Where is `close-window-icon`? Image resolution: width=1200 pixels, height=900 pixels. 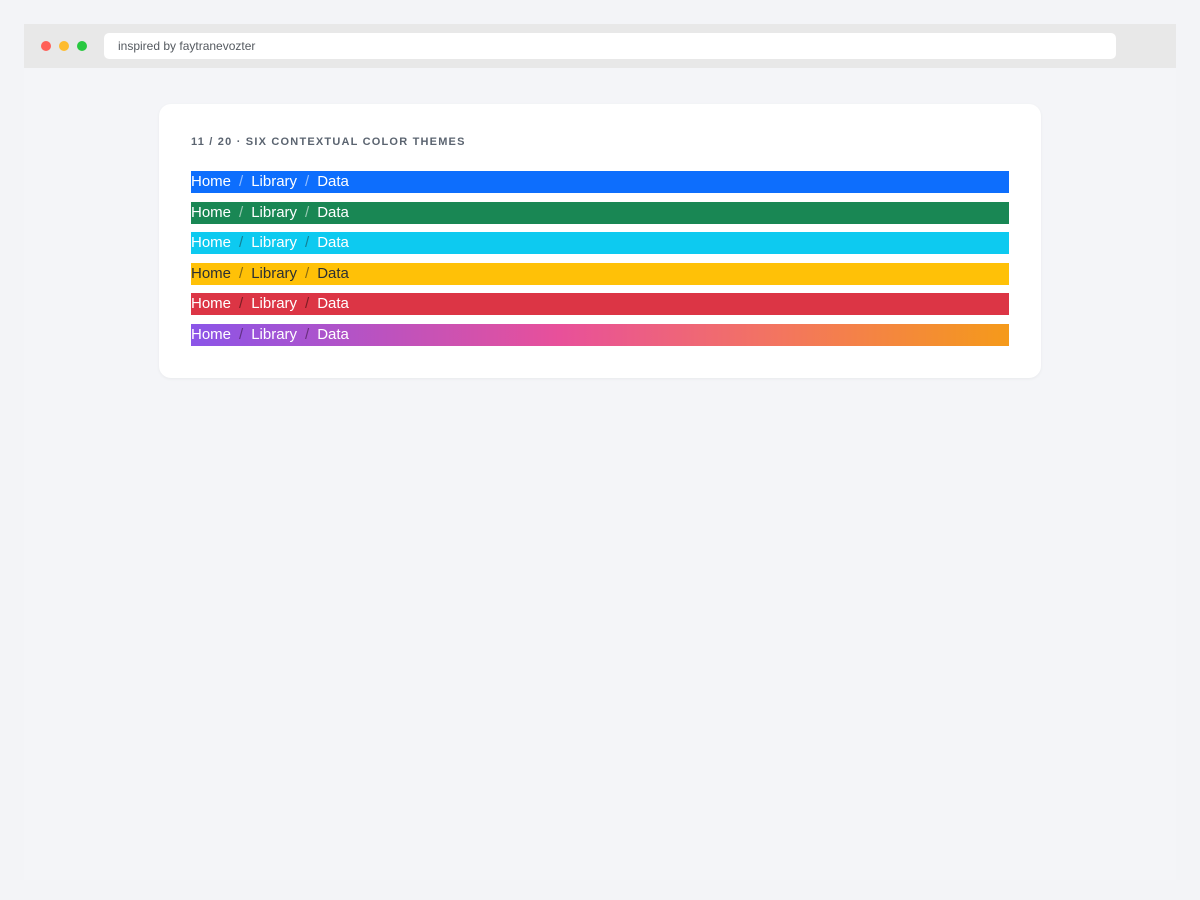 close-window-icon is located at coordinates (46, 46).